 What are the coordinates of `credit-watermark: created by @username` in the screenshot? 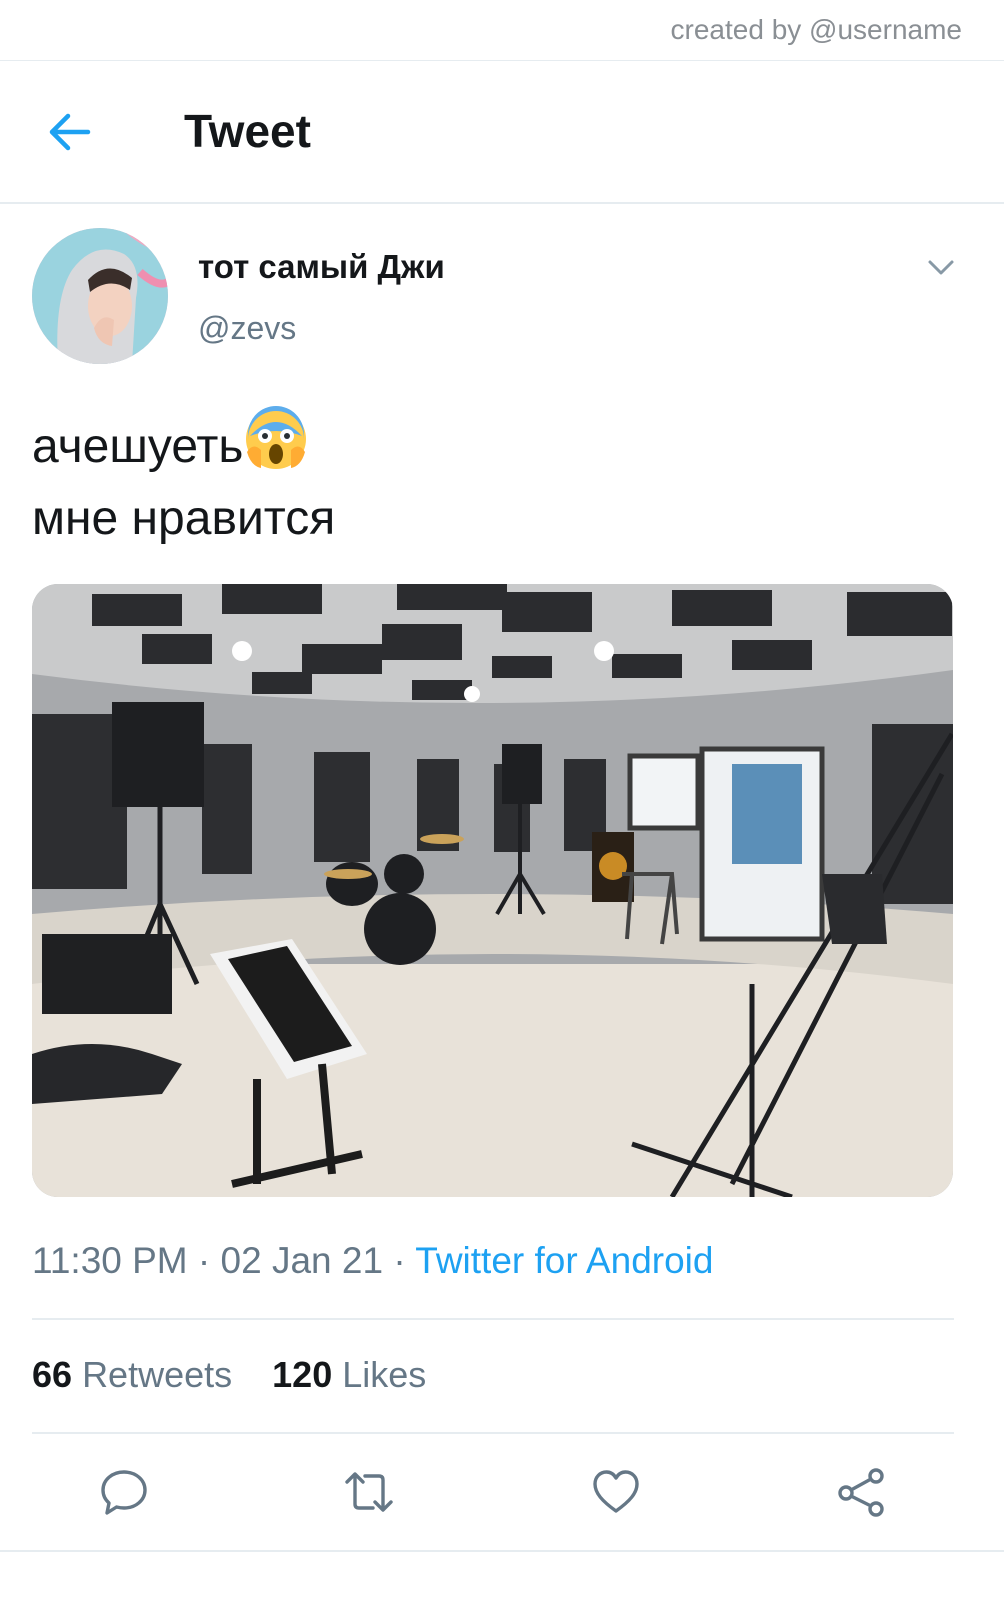 It's located at (816, 29).